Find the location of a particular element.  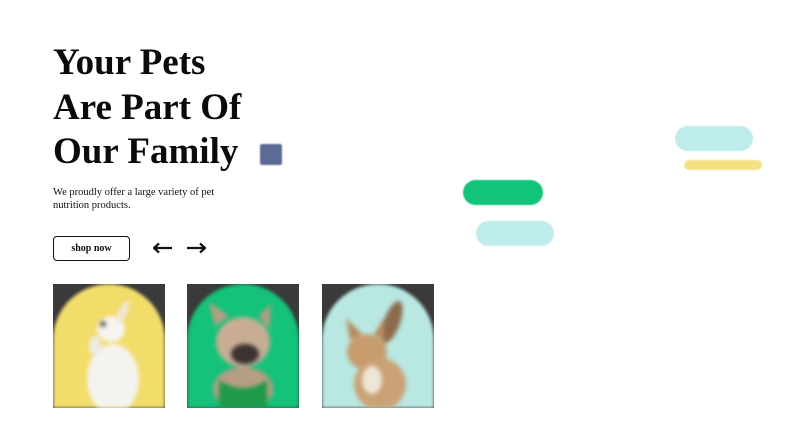

pet-card-cat is located at coordinates (378, 346).